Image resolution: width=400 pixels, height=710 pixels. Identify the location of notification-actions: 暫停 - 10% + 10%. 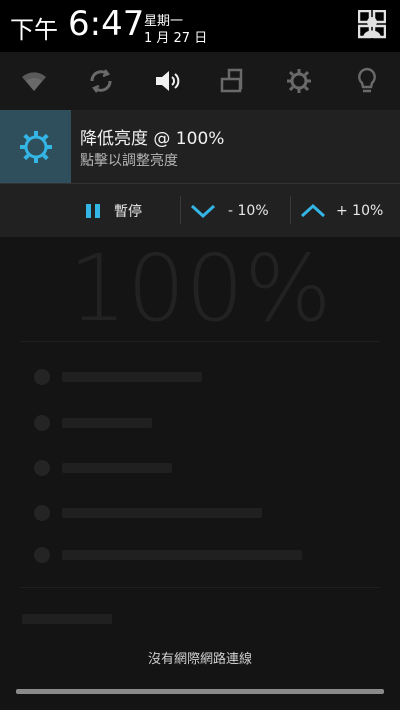
(200, 210).